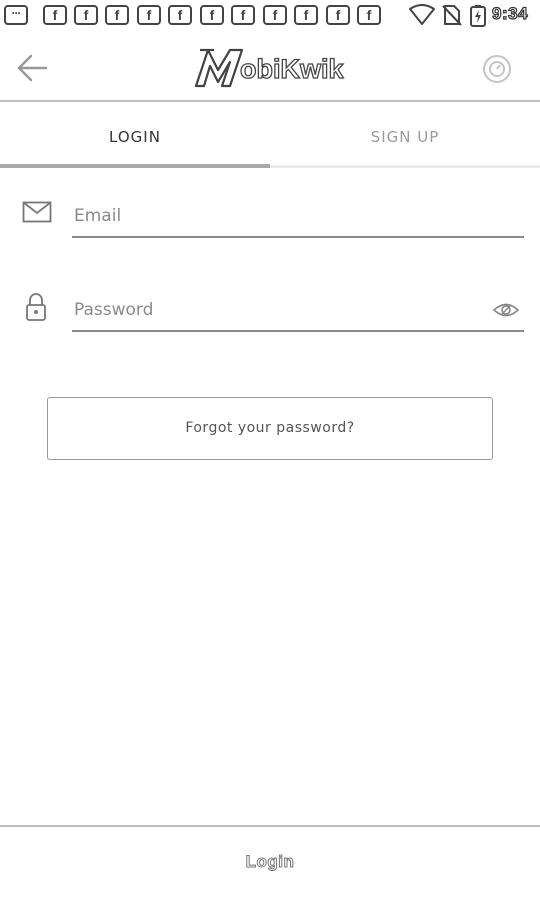 The width and height of the screenshot is (540, 897). What do you see at coordinates (37, 212) in the screenshot?
I see `envelope-icon` at bounding box center [37, 212].